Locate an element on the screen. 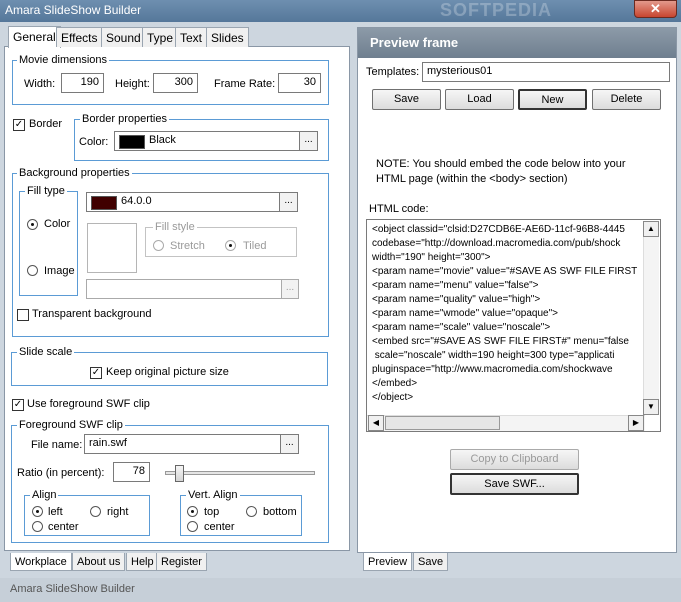 This screenshot has height=602, width=681. fill-style-legend: Fill style is located at coordinates (175, 227).